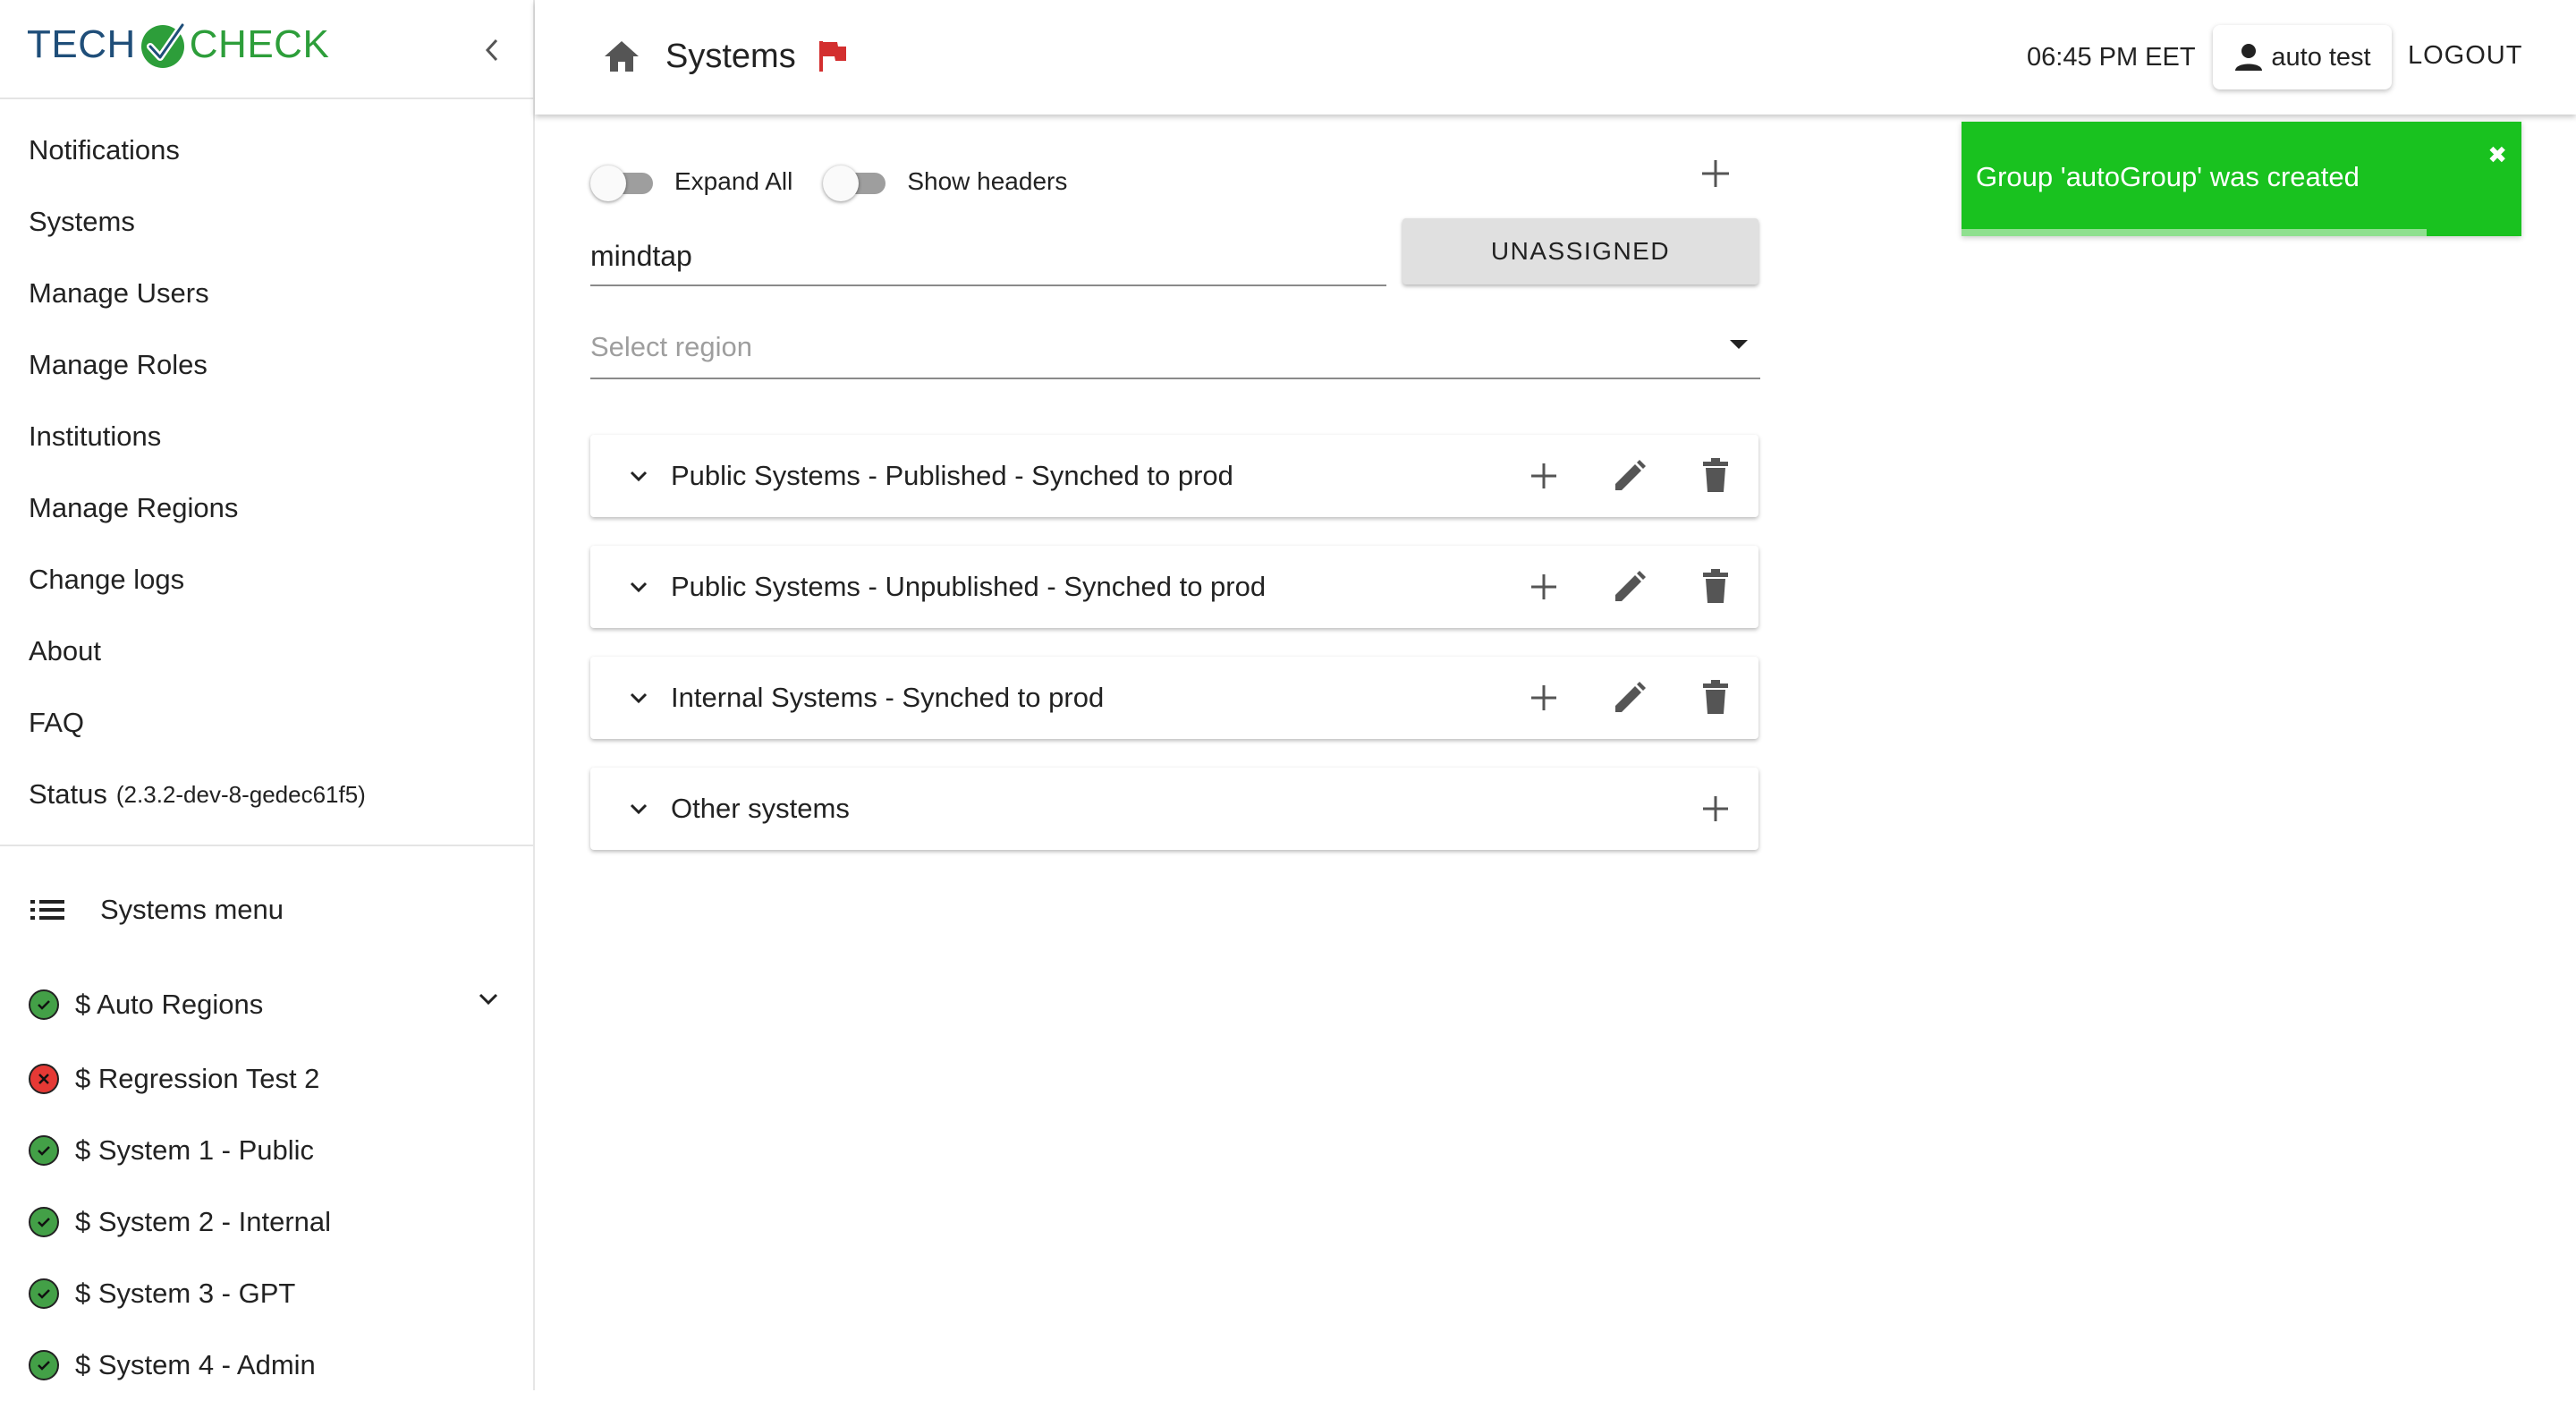 This screenshot has width=2576, height=1401. I want to click on toggle-row: Expand All Show headers, so click(843, 181).